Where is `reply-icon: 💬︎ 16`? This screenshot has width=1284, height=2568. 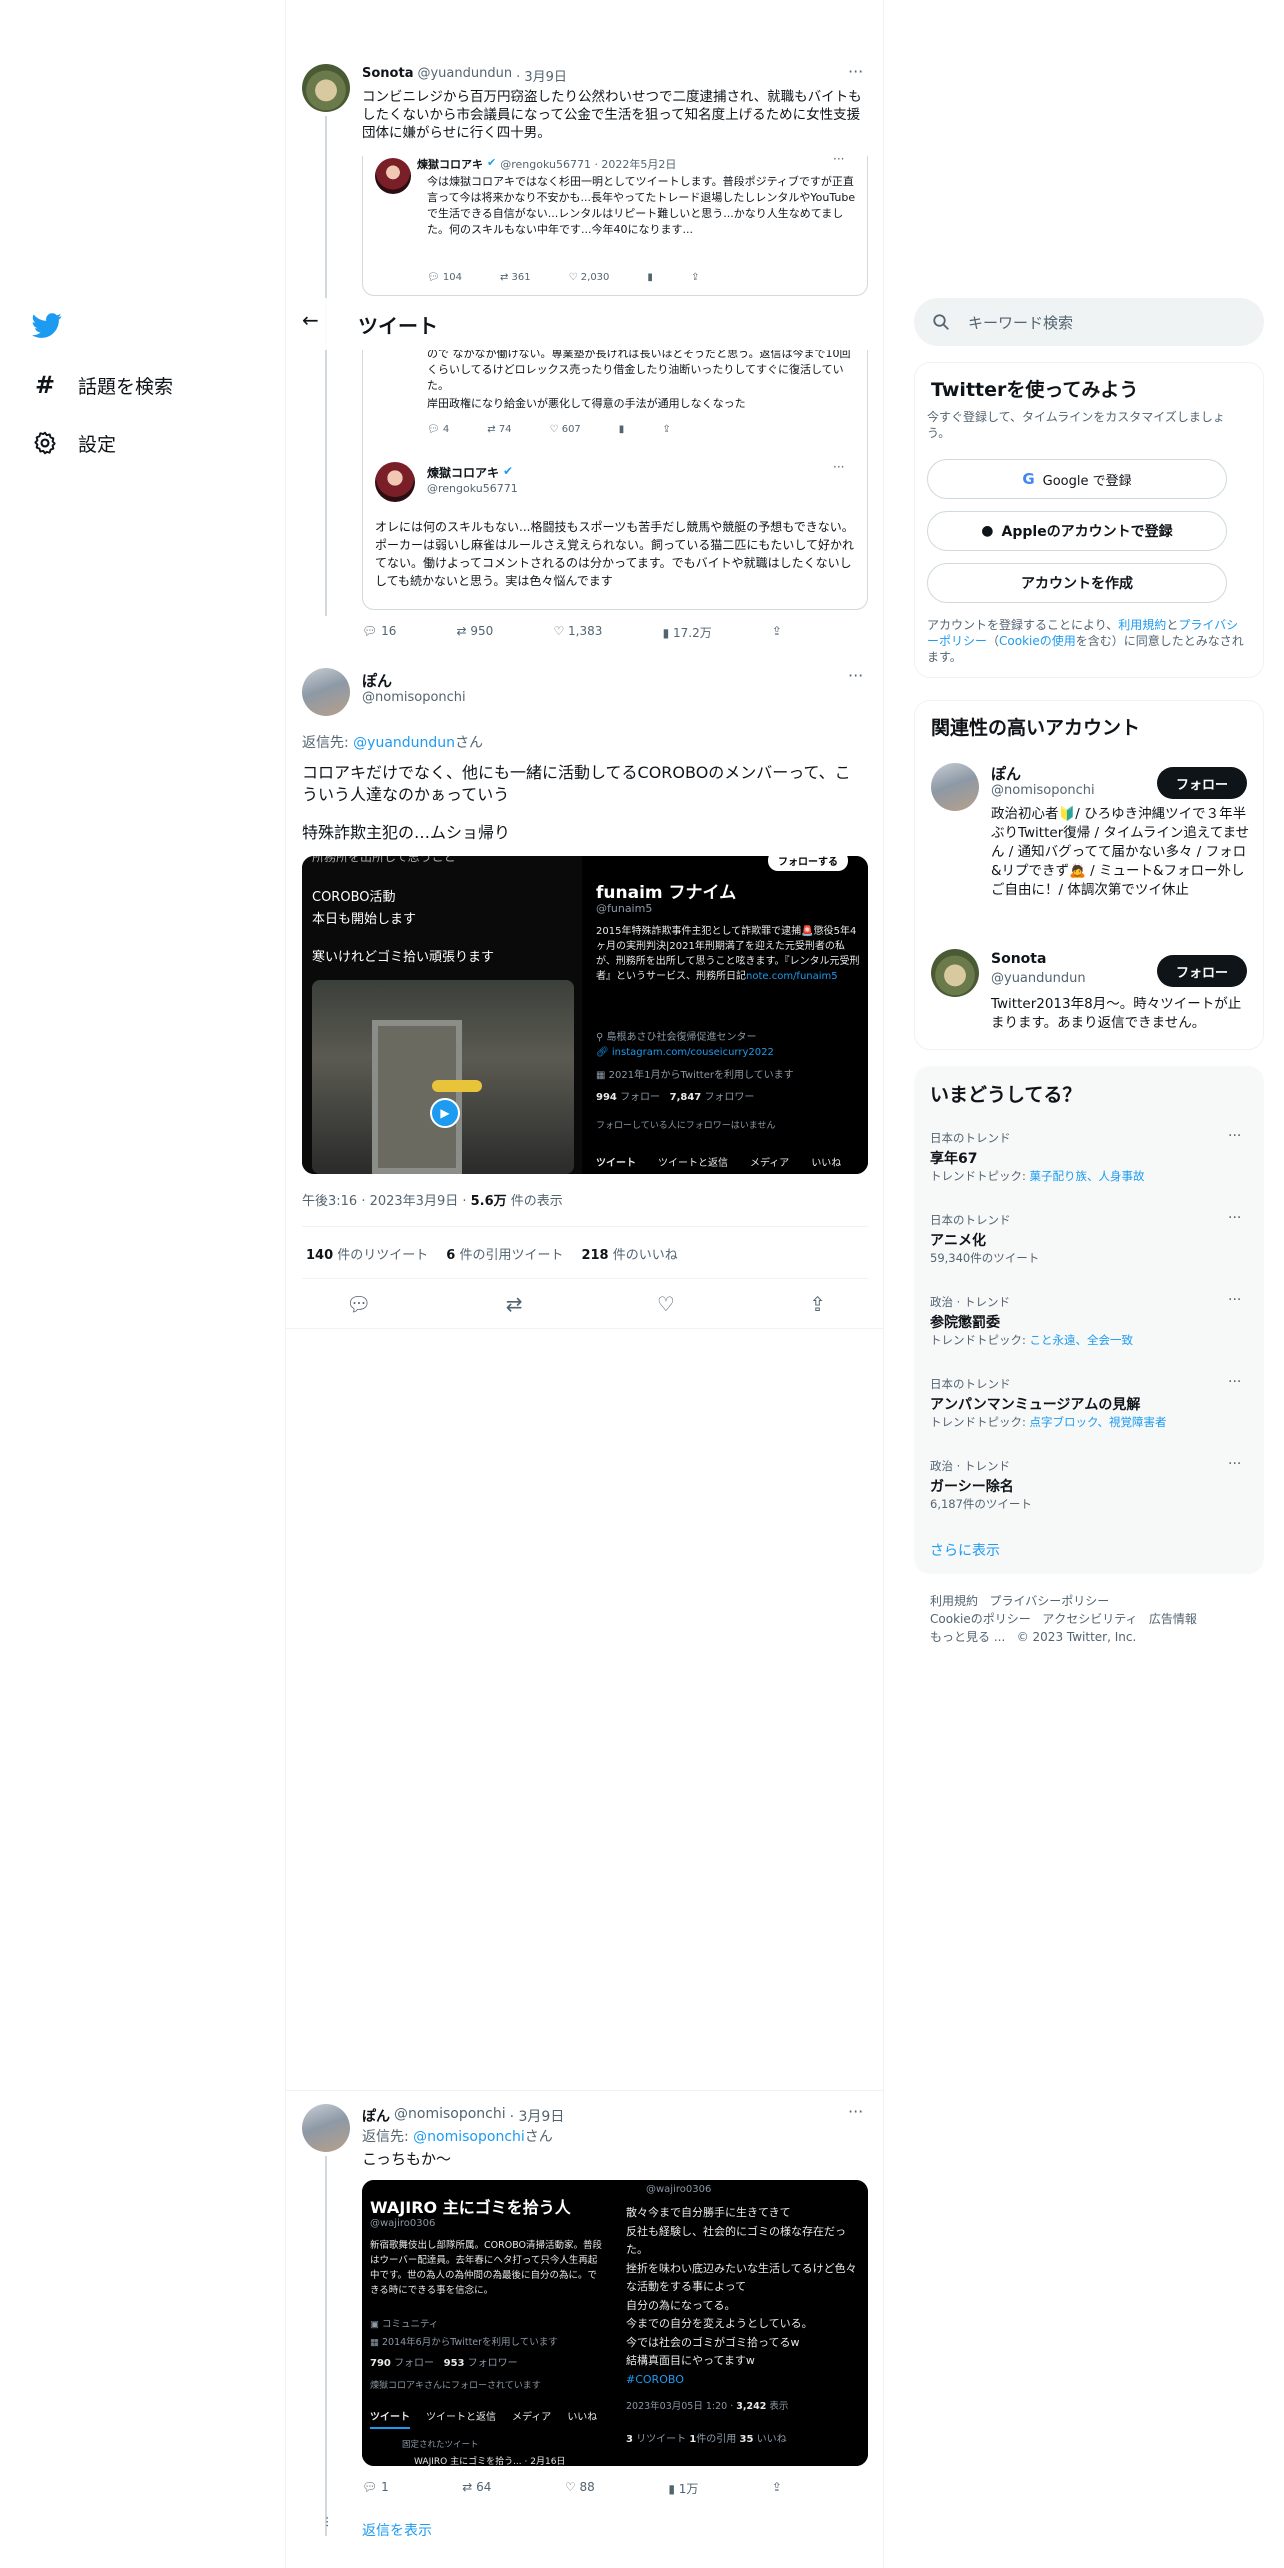
reply-icon: 💬︎ 16 is located at coordinates (379, 632).